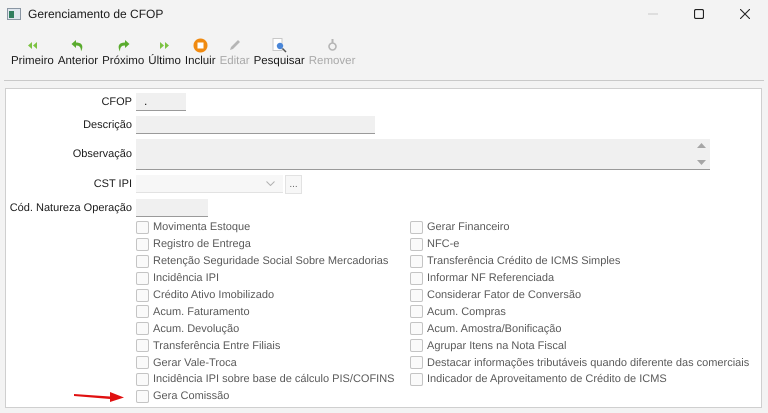 The height and width of the screenshot is (413, 768). Describe the element at coordinates (201, 227) in the screenshot. I see `checkbox-label: Movimenta Estoque` at that location.